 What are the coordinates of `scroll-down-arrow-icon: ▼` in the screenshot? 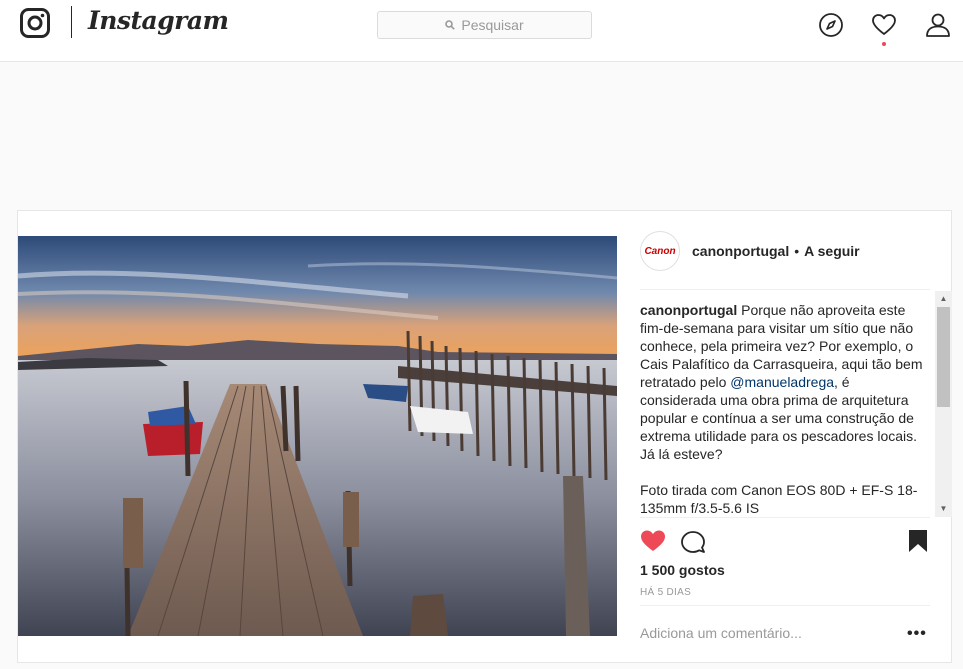 It's located at (943, 509).